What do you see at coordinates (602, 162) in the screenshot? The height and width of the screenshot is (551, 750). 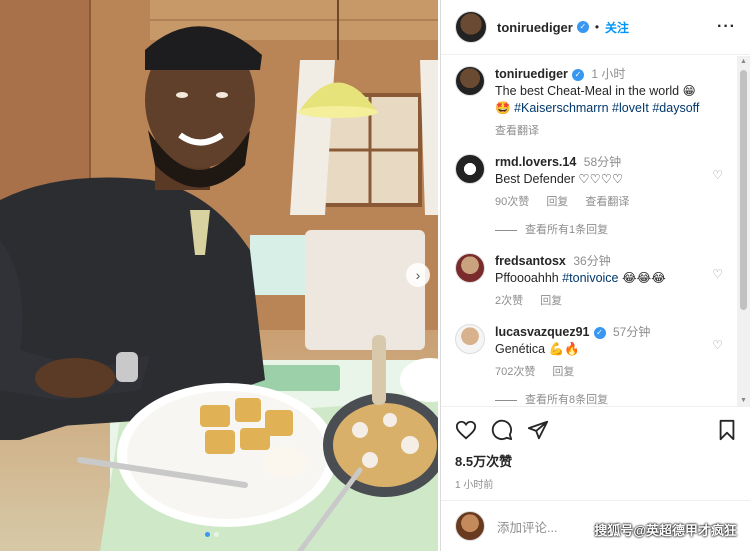 I see `comment-time: 58分钟` at bounding box center [602, 162].